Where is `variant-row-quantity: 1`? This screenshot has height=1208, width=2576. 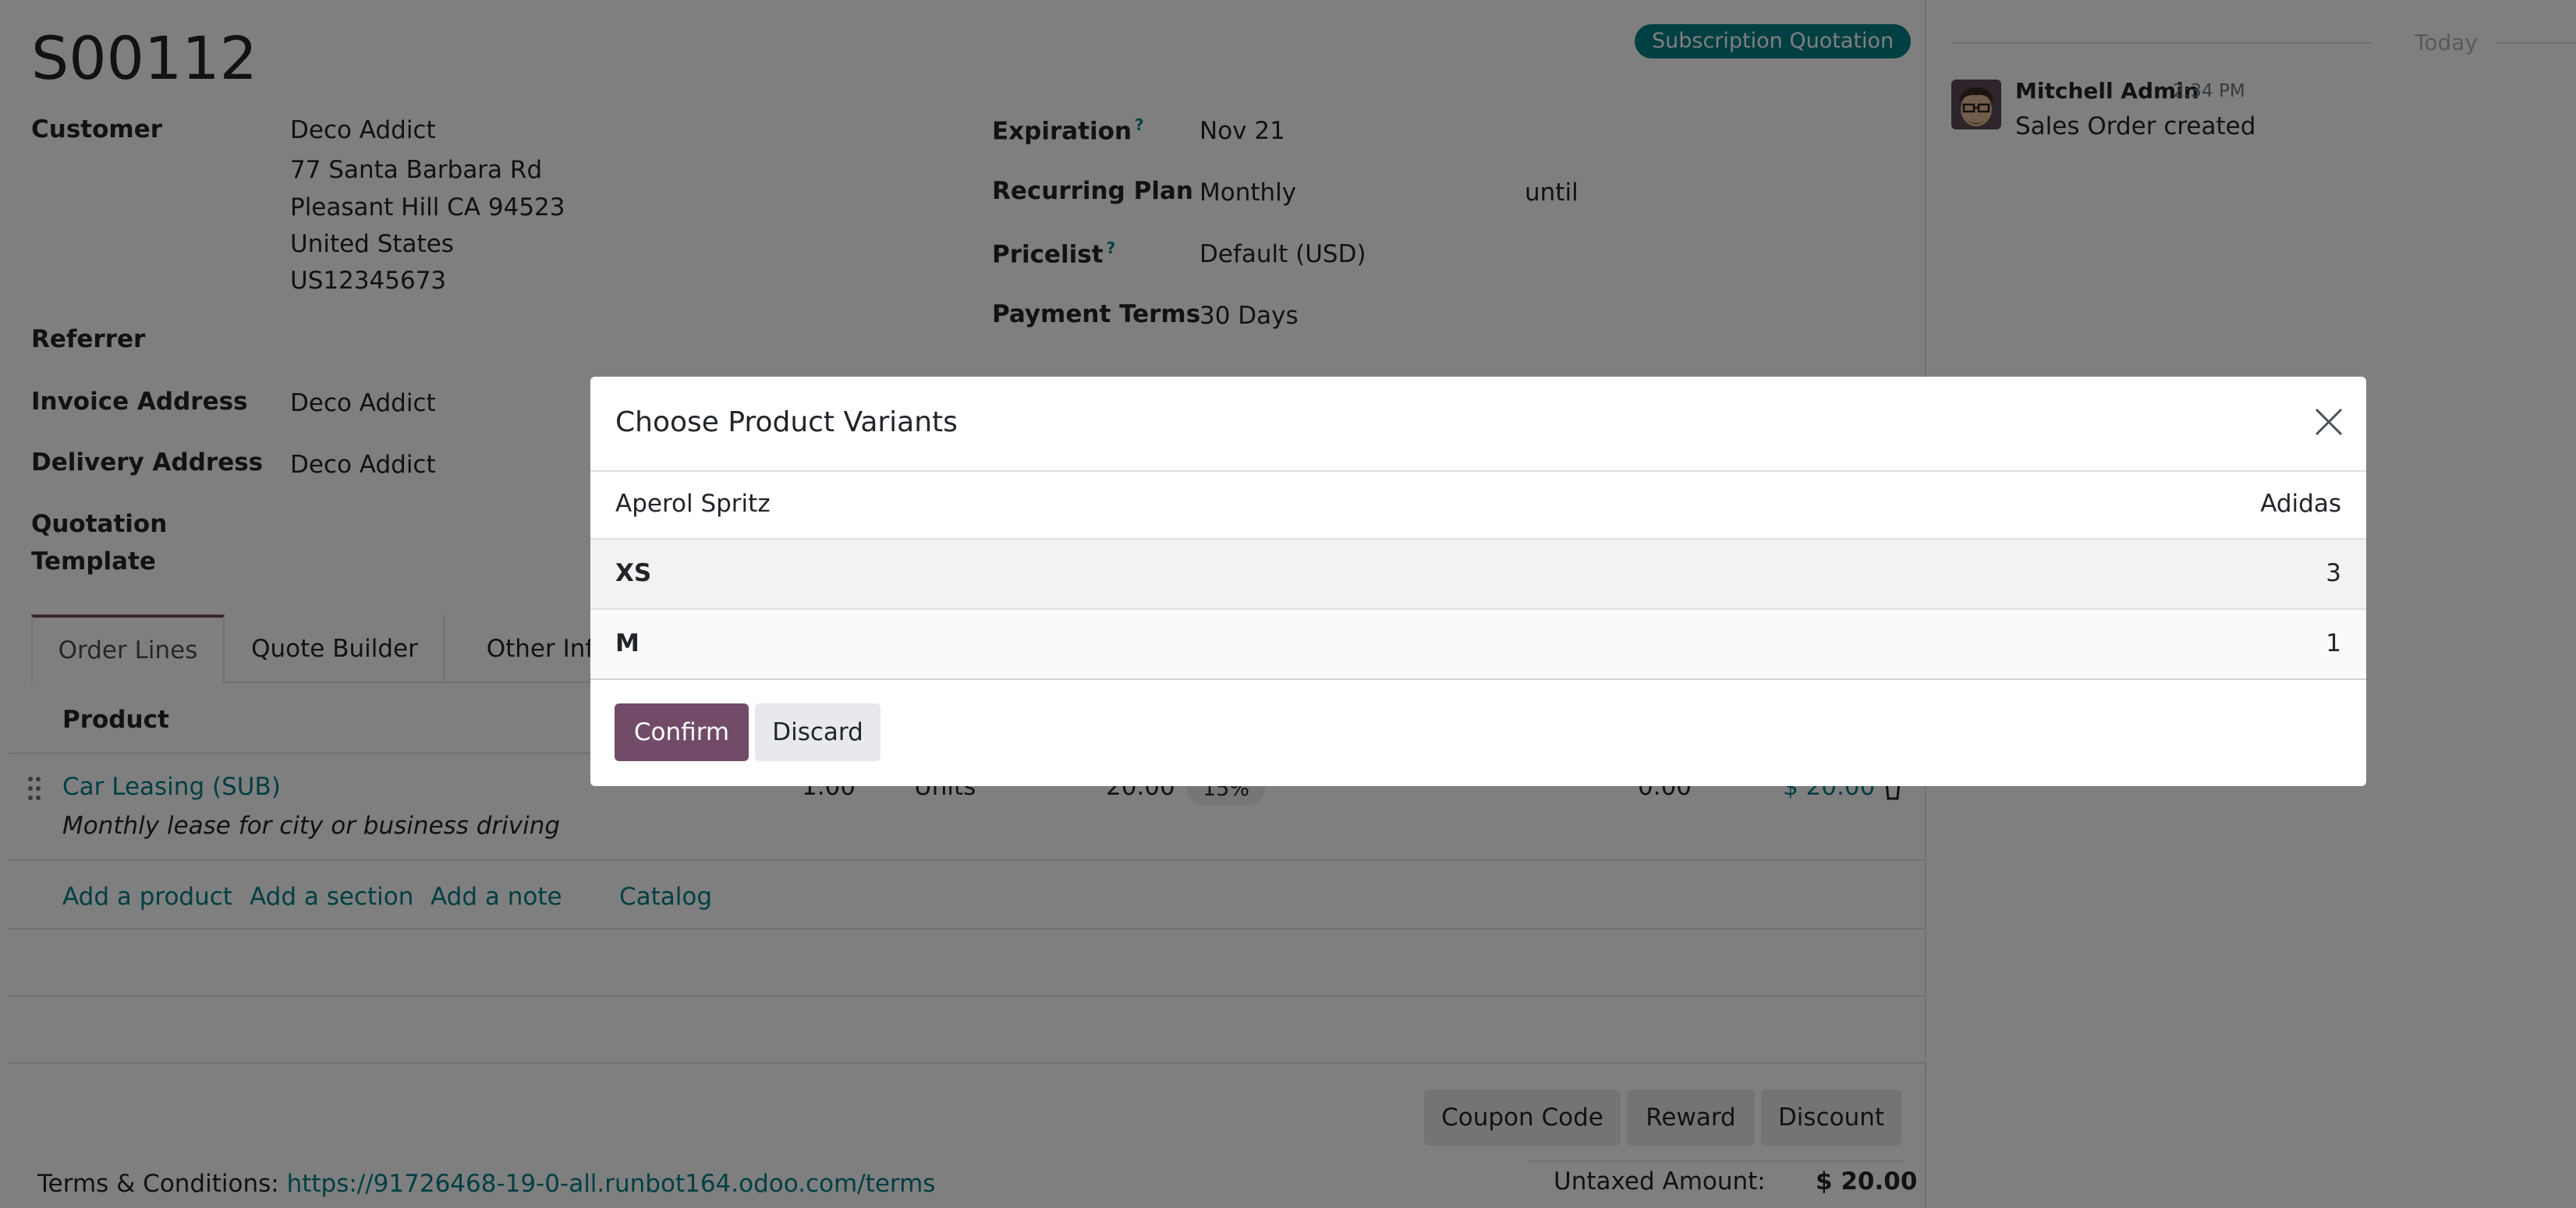 variant-row-quantity: 1 is located at coordinates (2333, 643).